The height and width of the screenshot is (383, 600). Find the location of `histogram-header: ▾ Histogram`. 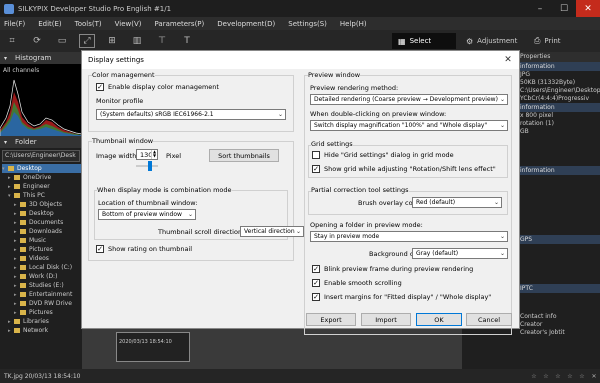

histogram-header: ▾ Histogram is located at coordinates (41, 58).